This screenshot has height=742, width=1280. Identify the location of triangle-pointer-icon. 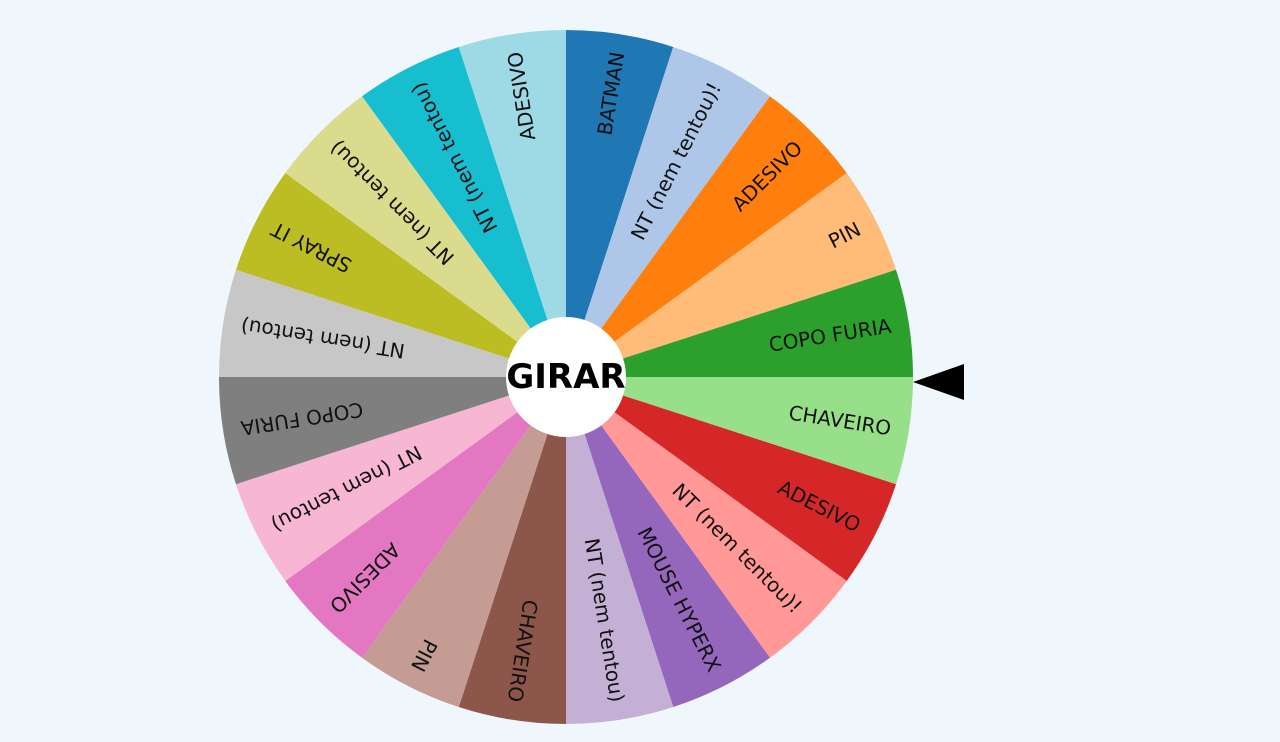
(938, 382).